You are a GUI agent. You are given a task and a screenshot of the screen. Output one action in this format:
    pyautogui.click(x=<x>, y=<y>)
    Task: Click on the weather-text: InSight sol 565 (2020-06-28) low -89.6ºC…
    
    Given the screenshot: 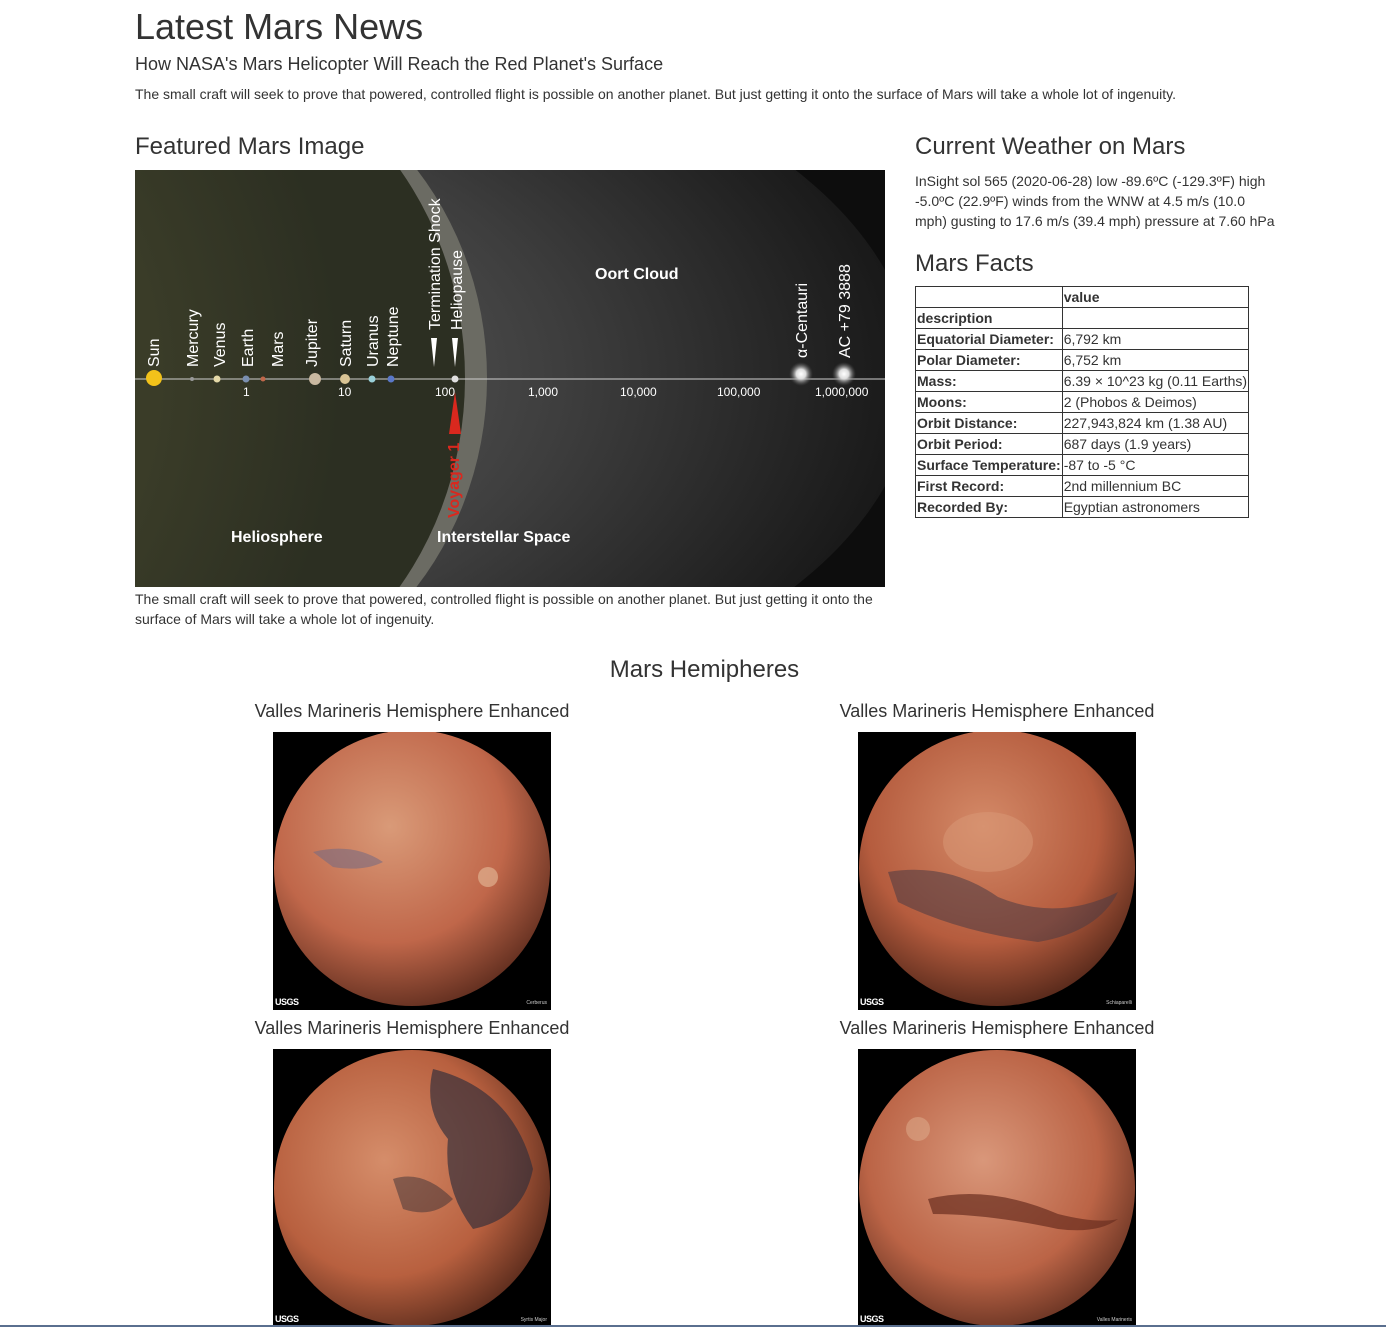 What is the action you would take?
    pyautogui.click(x=1095, y=201)
    